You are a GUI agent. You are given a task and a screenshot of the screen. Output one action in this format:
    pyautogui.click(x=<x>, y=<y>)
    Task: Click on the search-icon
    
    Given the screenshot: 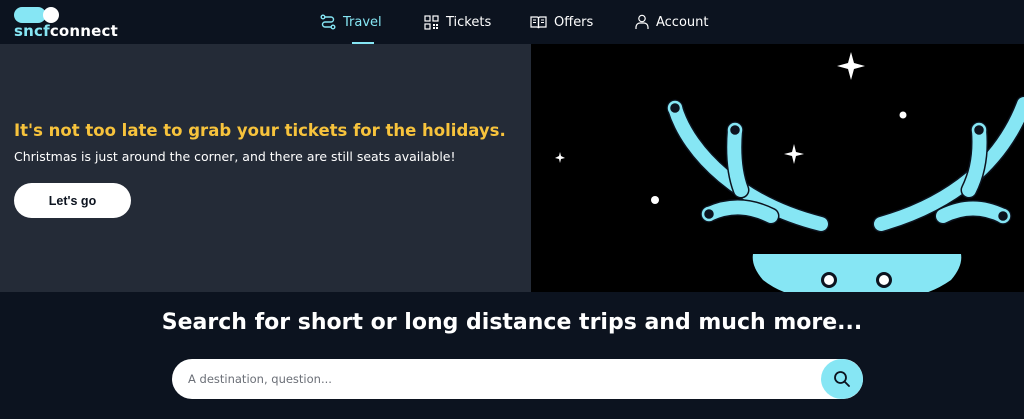 What is the action you would take?
    pyautogui.click(x=842, y=379)
    